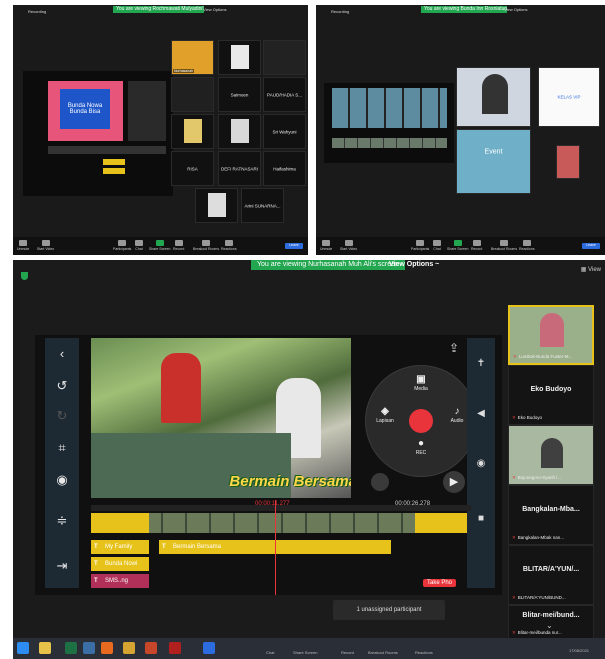 This screenshot has height=659, width=605. What do you see at coordinates (481, 463) in the screenshot?
I see `target-icon: ◉` at bounding box center [481, 463].